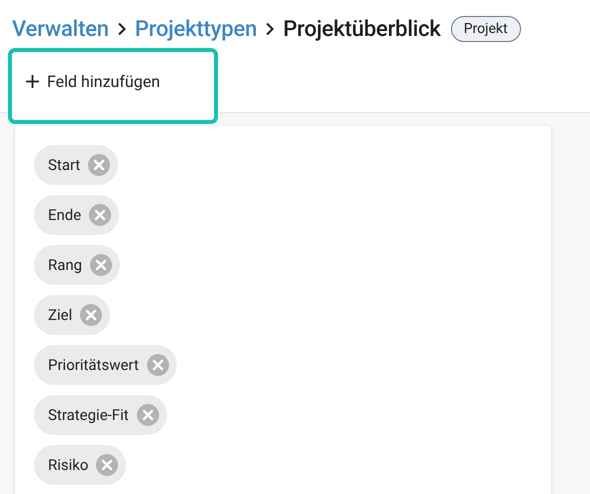 The image size is (590, 494). What do you see at coordinates (76, 165) in the screenshot?
I see `field-chip: Start` at bounding box center [76, 165].